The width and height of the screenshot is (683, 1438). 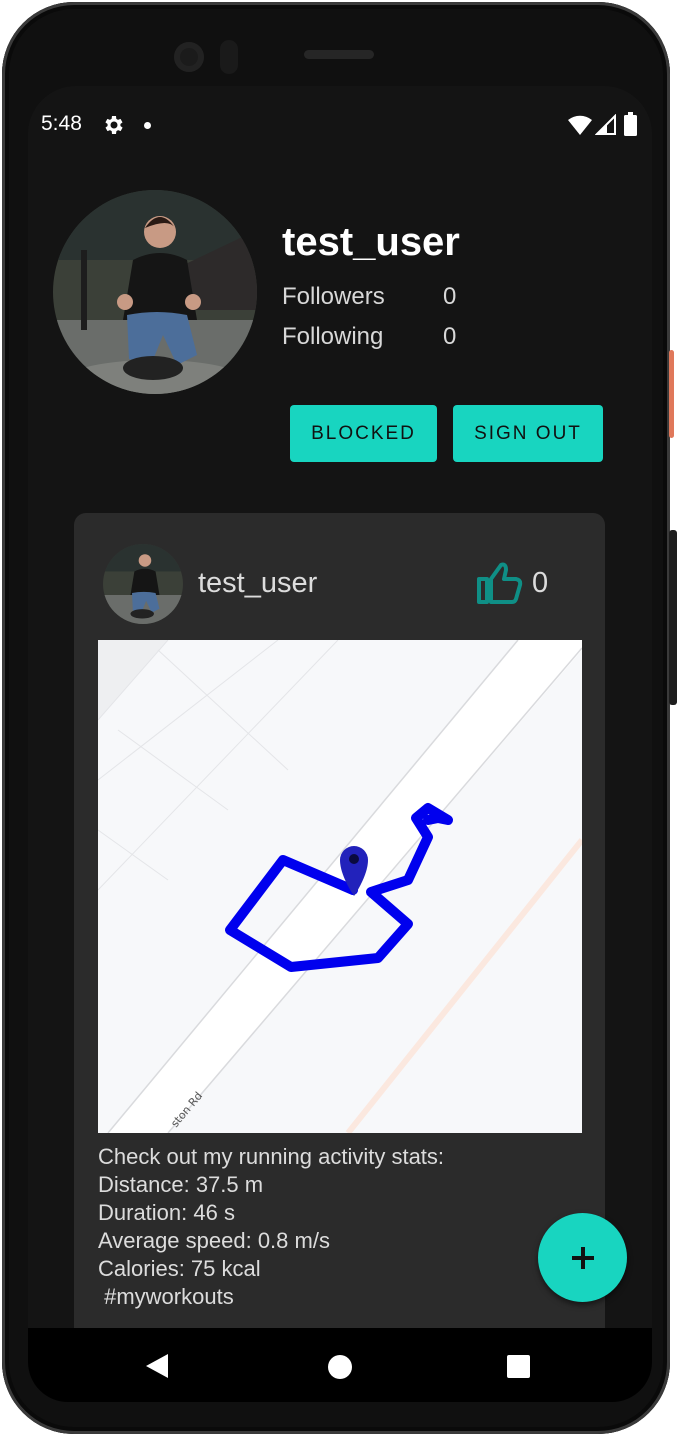 What do you see at coordinates (671, 394) in the screenshot?
I see `power-button` at bounding box center [671, 394].